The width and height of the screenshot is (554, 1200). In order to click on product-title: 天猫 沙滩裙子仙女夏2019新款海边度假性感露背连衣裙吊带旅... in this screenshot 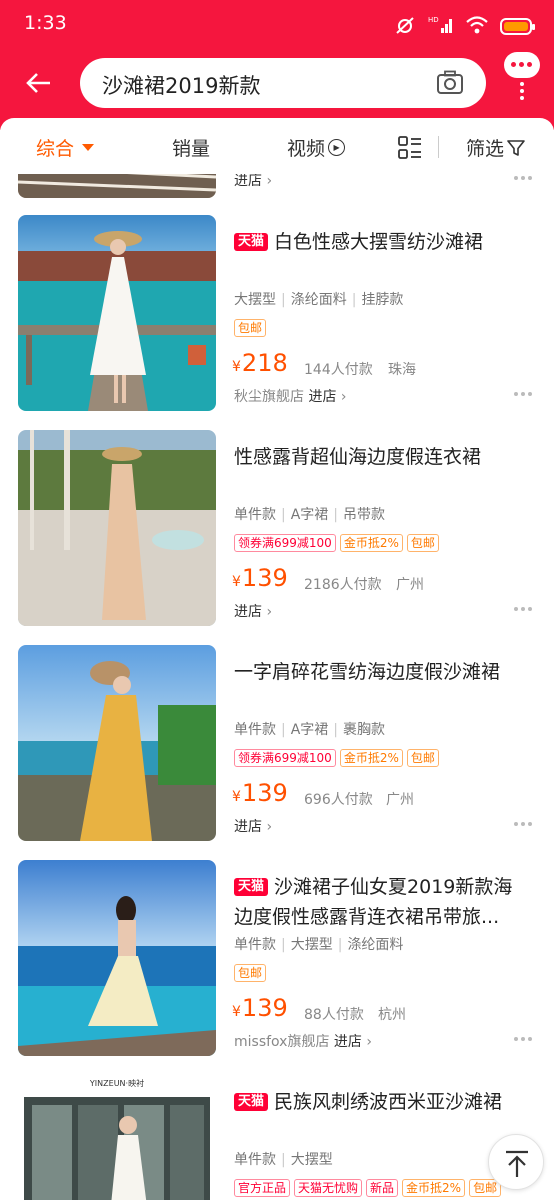, I will do `click(382, 902)`.